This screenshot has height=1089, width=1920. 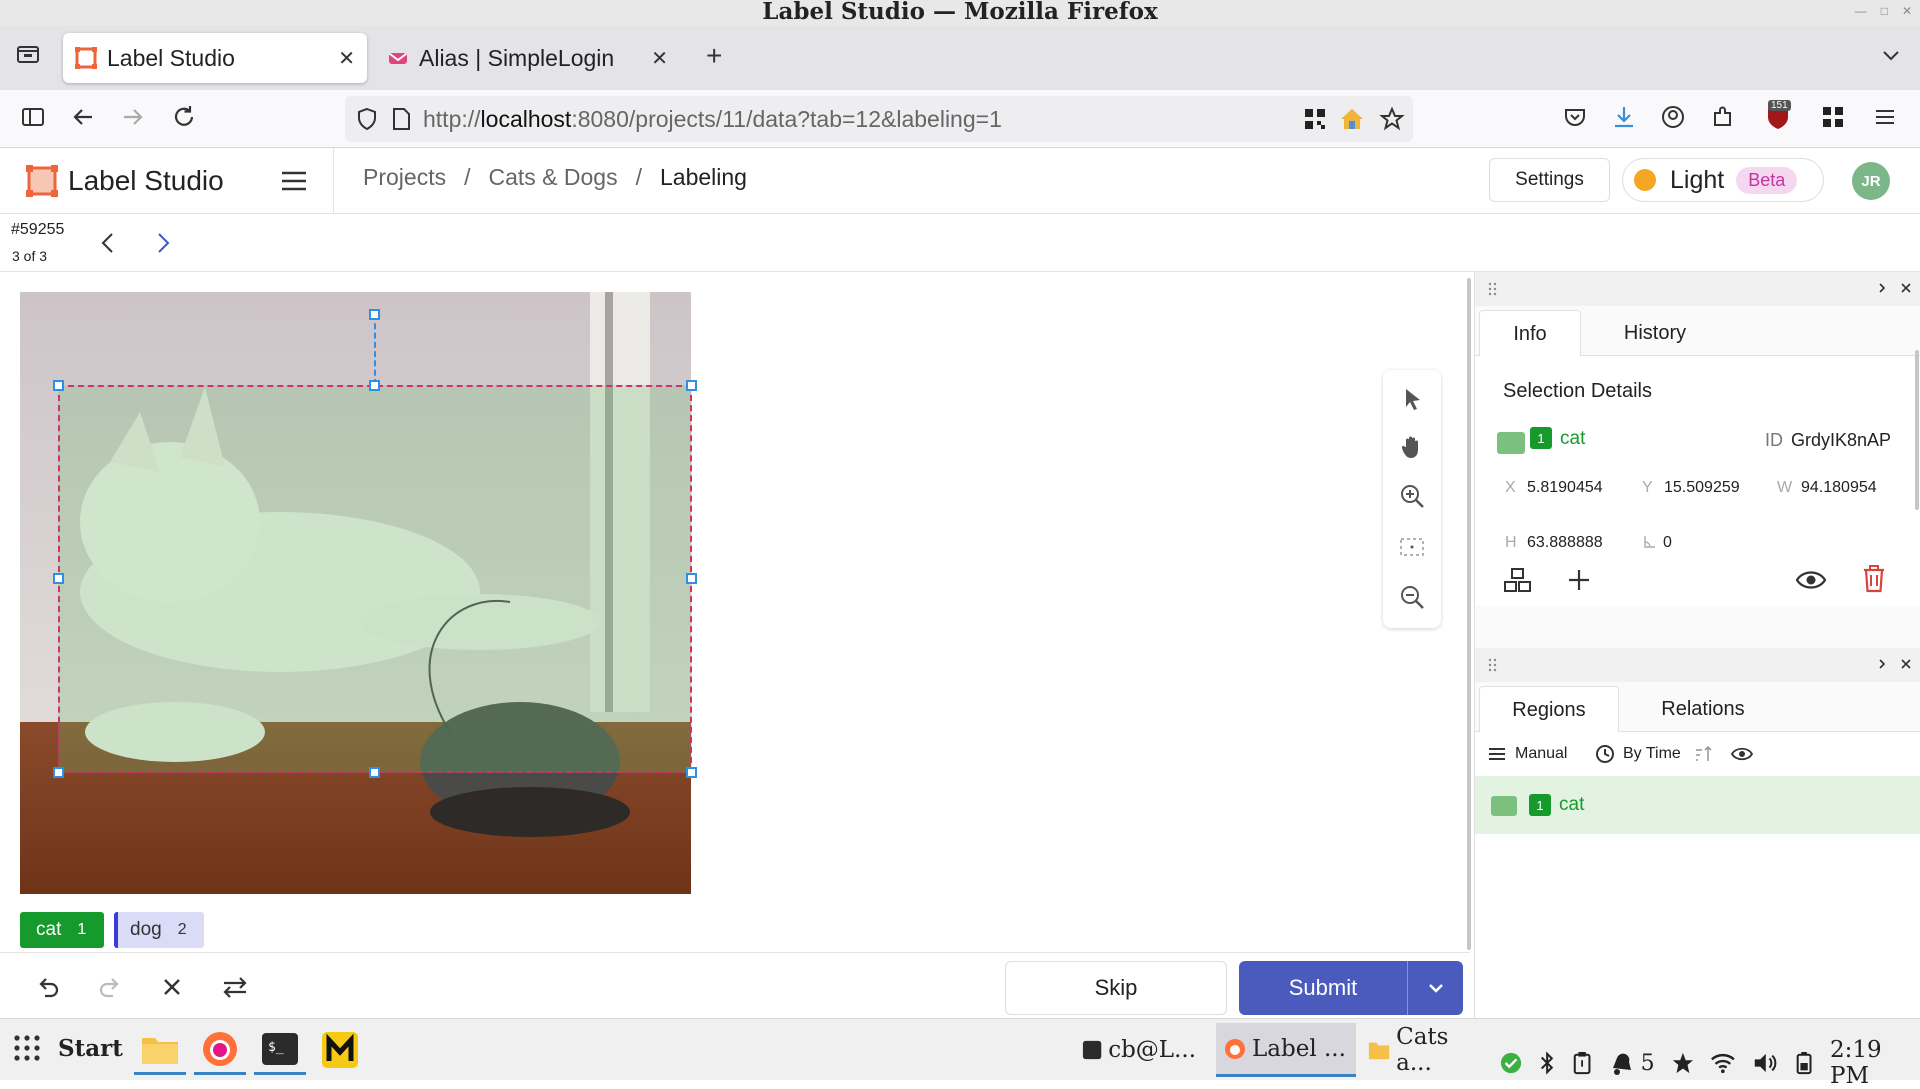 What do you see at coordinates (401, 119) in the screenshot?
I see `page-info-icon` at bounding box center [401, 119].